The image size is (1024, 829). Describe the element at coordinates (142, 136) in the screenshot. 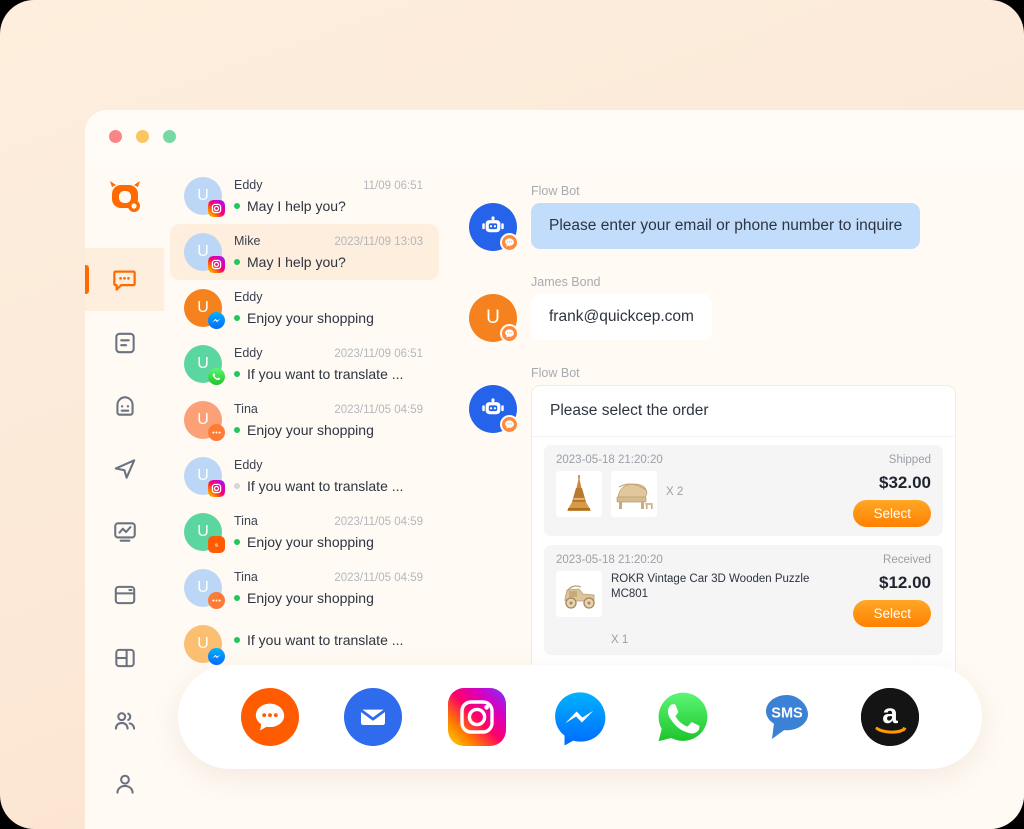

I see `minimize-button` at that location.